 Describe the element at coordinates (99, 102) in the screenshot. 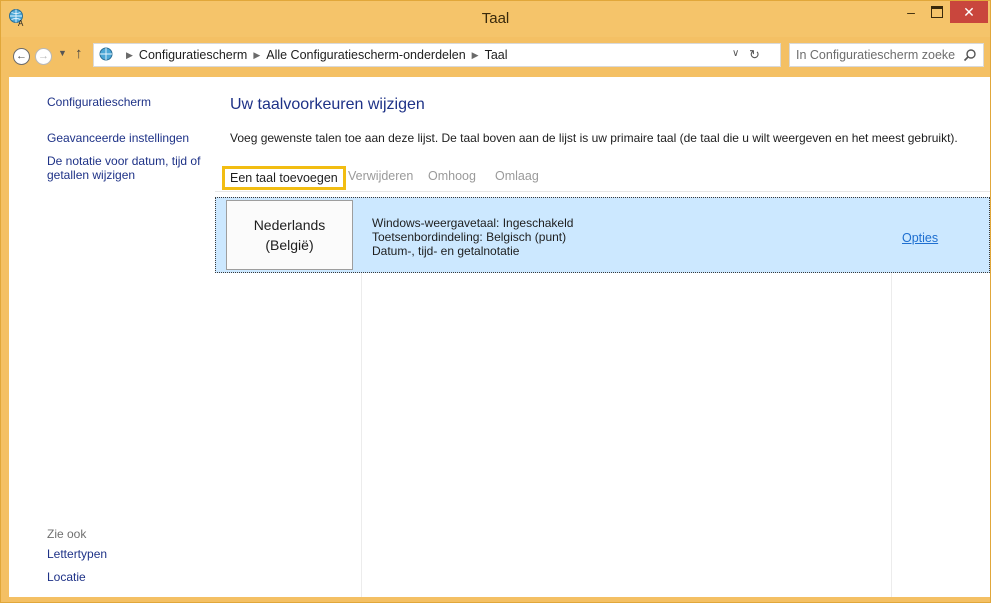

I see `sidebar-link-control-panel: Configuratiescherm` at that location.